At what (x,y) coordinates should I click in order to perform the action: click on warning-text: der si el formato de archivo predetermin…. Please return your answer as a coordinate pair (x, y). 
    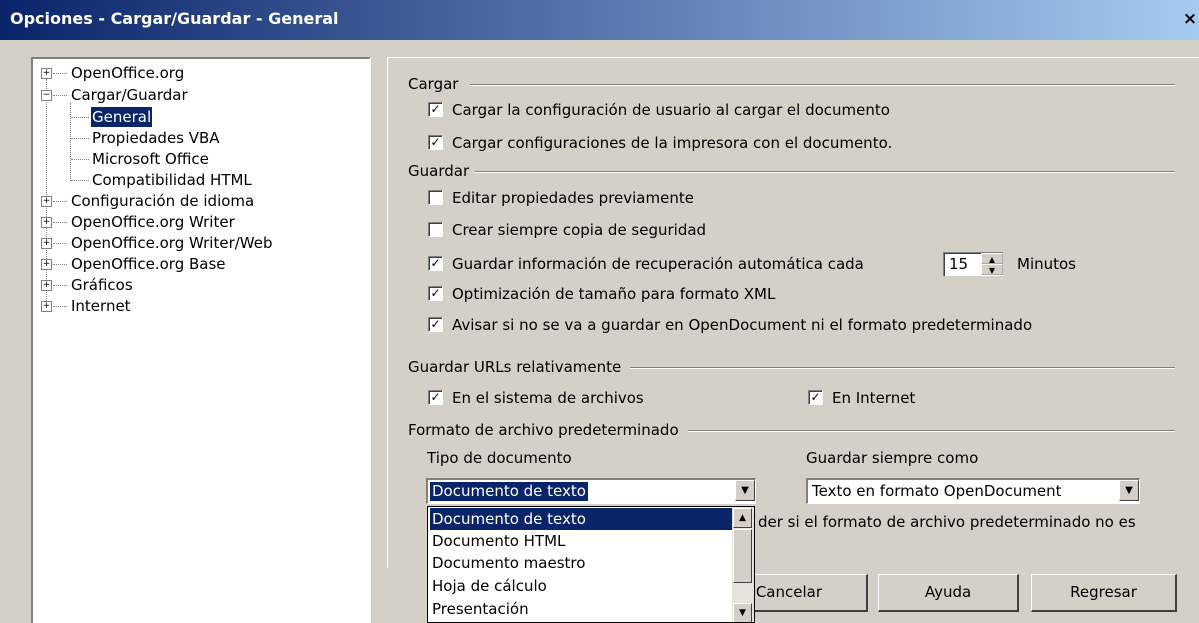
    Looking at the image, I should click on (947, 522).